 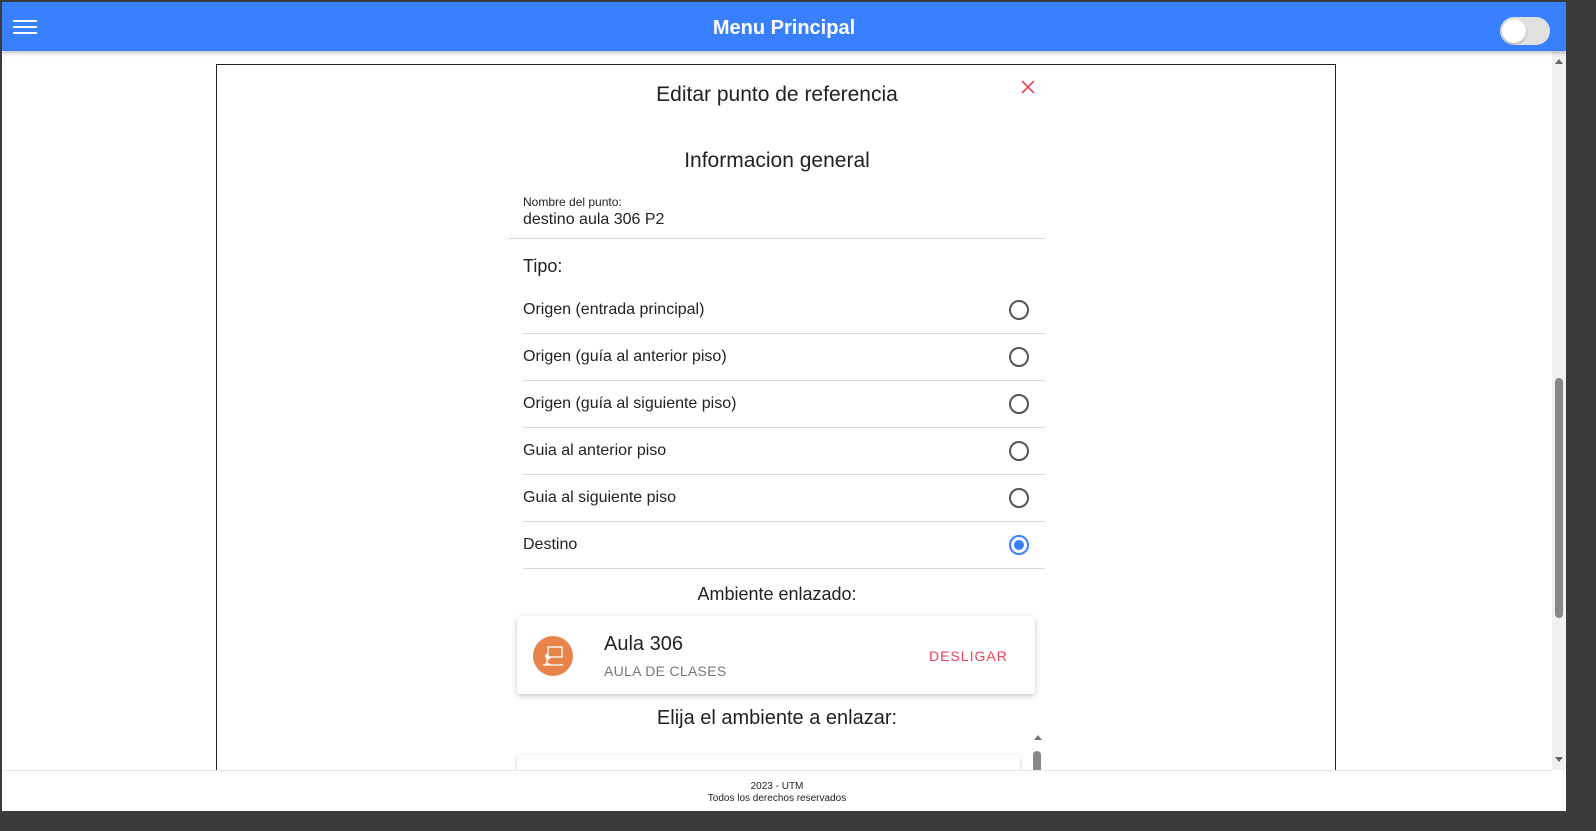 What do you see at coordinates (572, 202) in the screenshot?
I see `point-name-label: Nombre del punto:` at bounding box center [572, 202].